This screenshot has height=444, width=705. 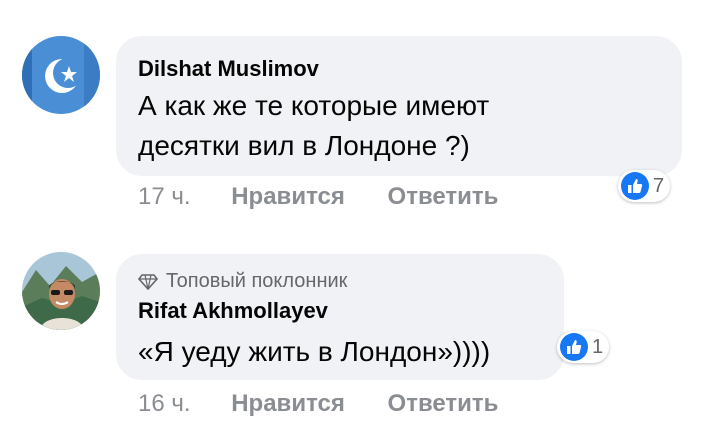 I want to click on reaction-summary: 7, so click(x=644, y=186).